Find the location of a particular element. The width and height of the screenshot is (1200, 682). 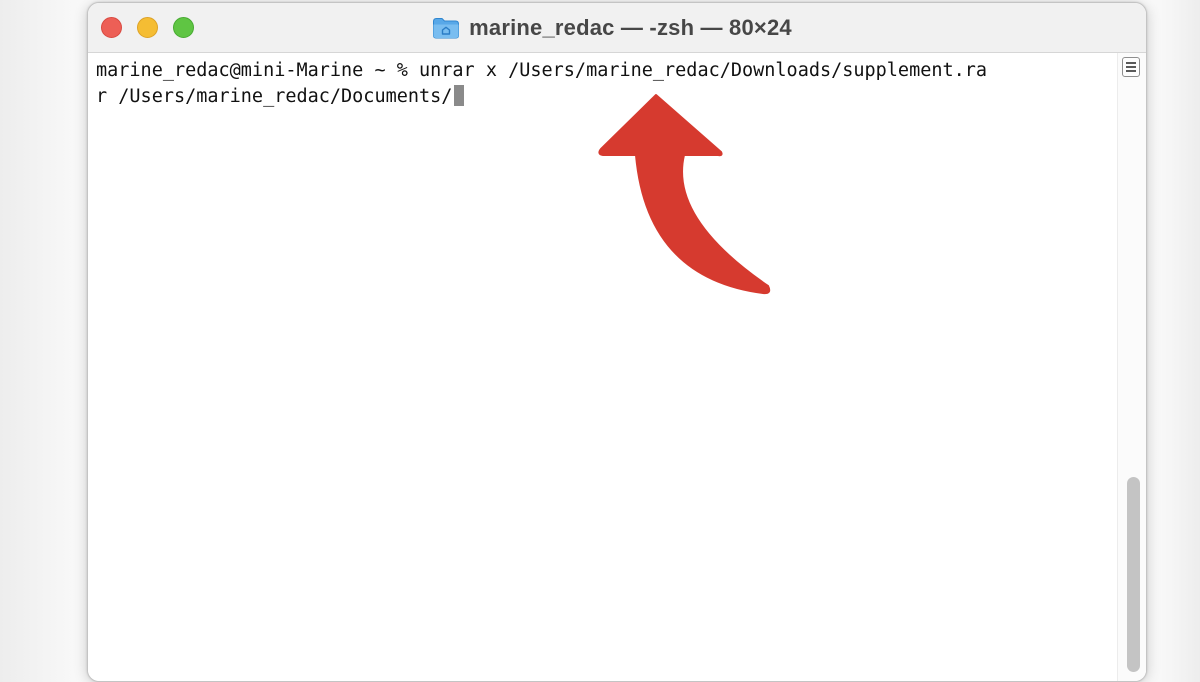

terminal-line-2: r /Users/marine_redac/Documents/ is located at coordinates (280, 97).